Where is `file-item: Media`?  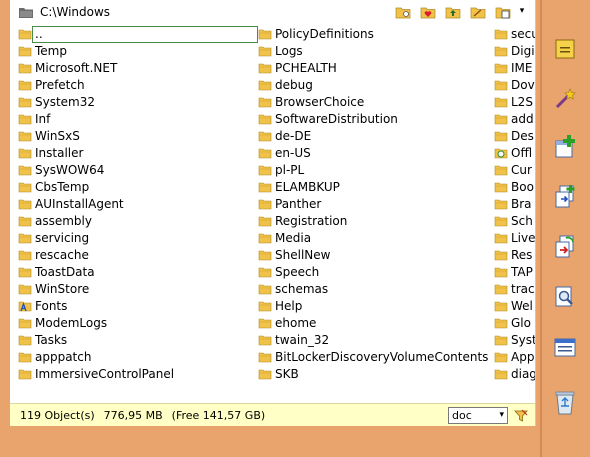 file-item: Media is located at coordinates (370, 238).